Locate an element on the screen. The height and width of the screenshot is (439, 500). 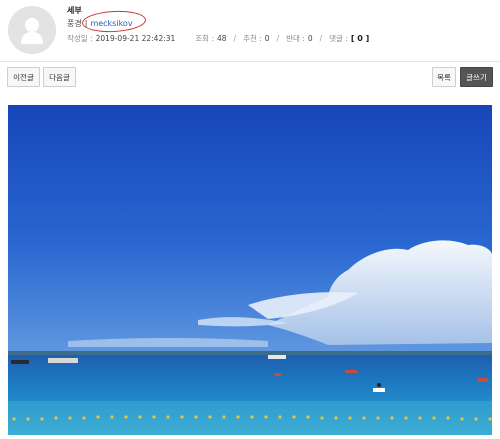
author-category-label: 풍경 is located at coordinates (74, 23).